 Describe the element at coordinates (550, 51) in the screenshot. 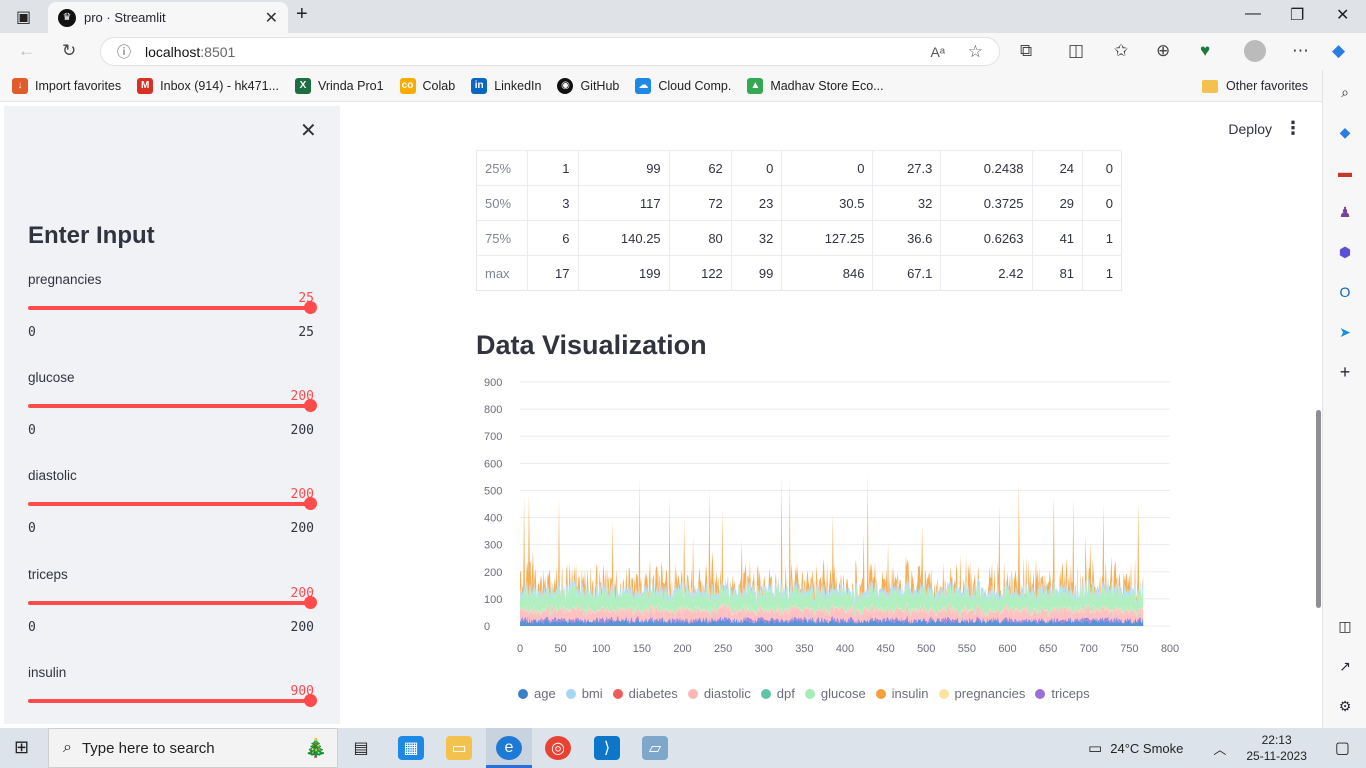

I see `url-bar: ⓘ localhost:8501 Aᵃ ☆` at that location.